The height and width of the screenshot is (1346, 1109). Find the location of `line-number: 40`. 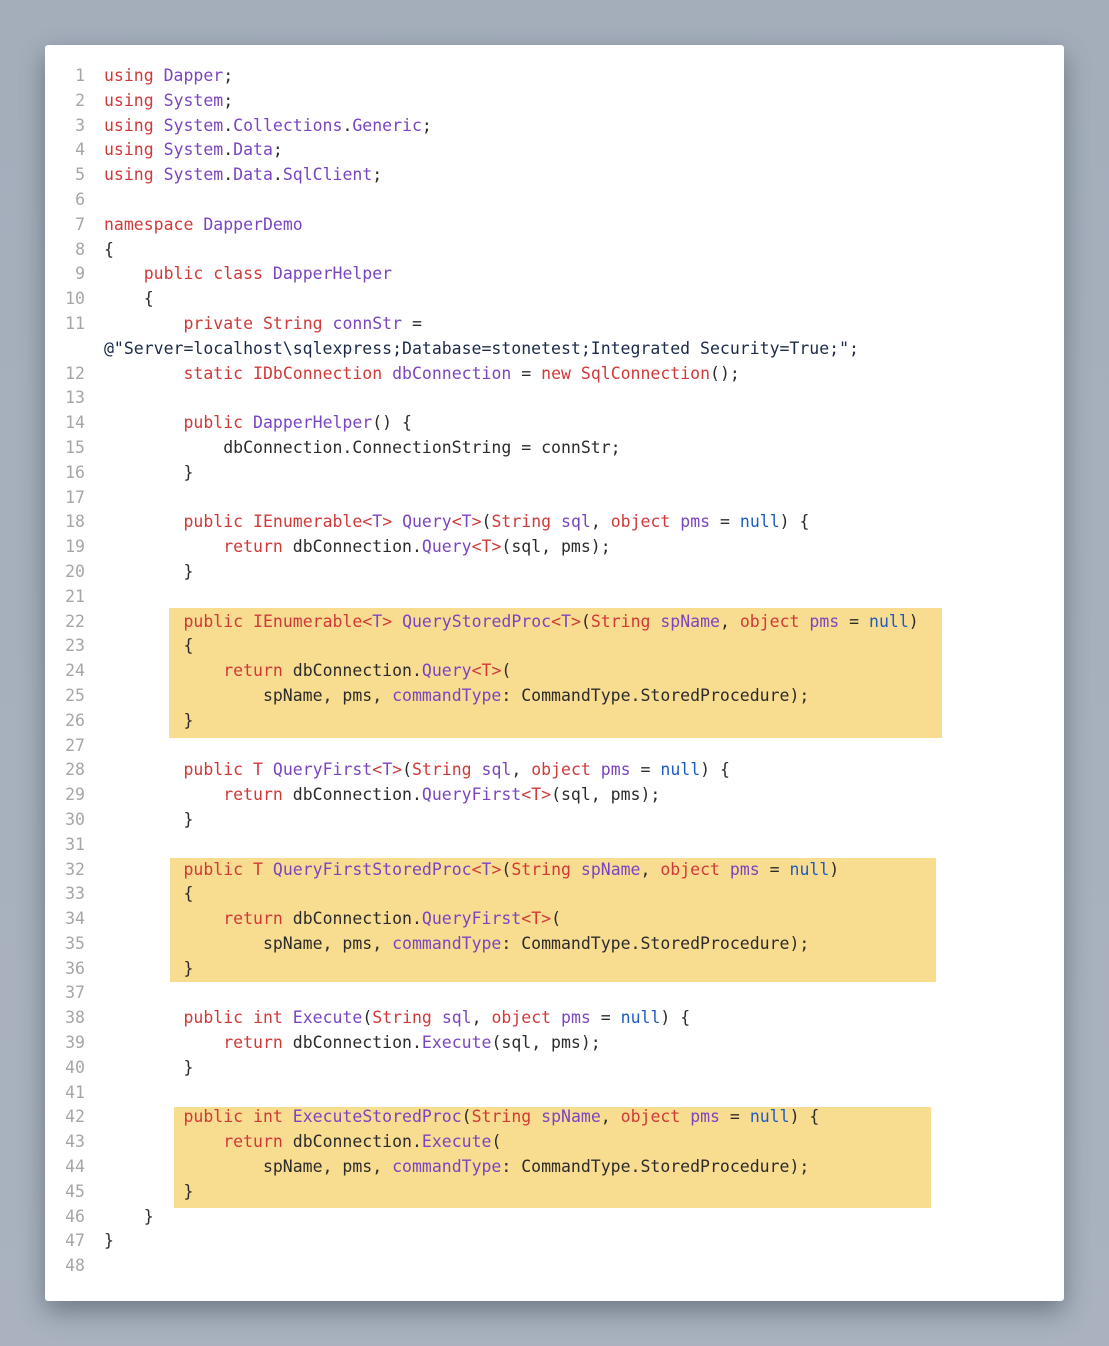

line-number: 40 is located at coordinates (75, 1067).